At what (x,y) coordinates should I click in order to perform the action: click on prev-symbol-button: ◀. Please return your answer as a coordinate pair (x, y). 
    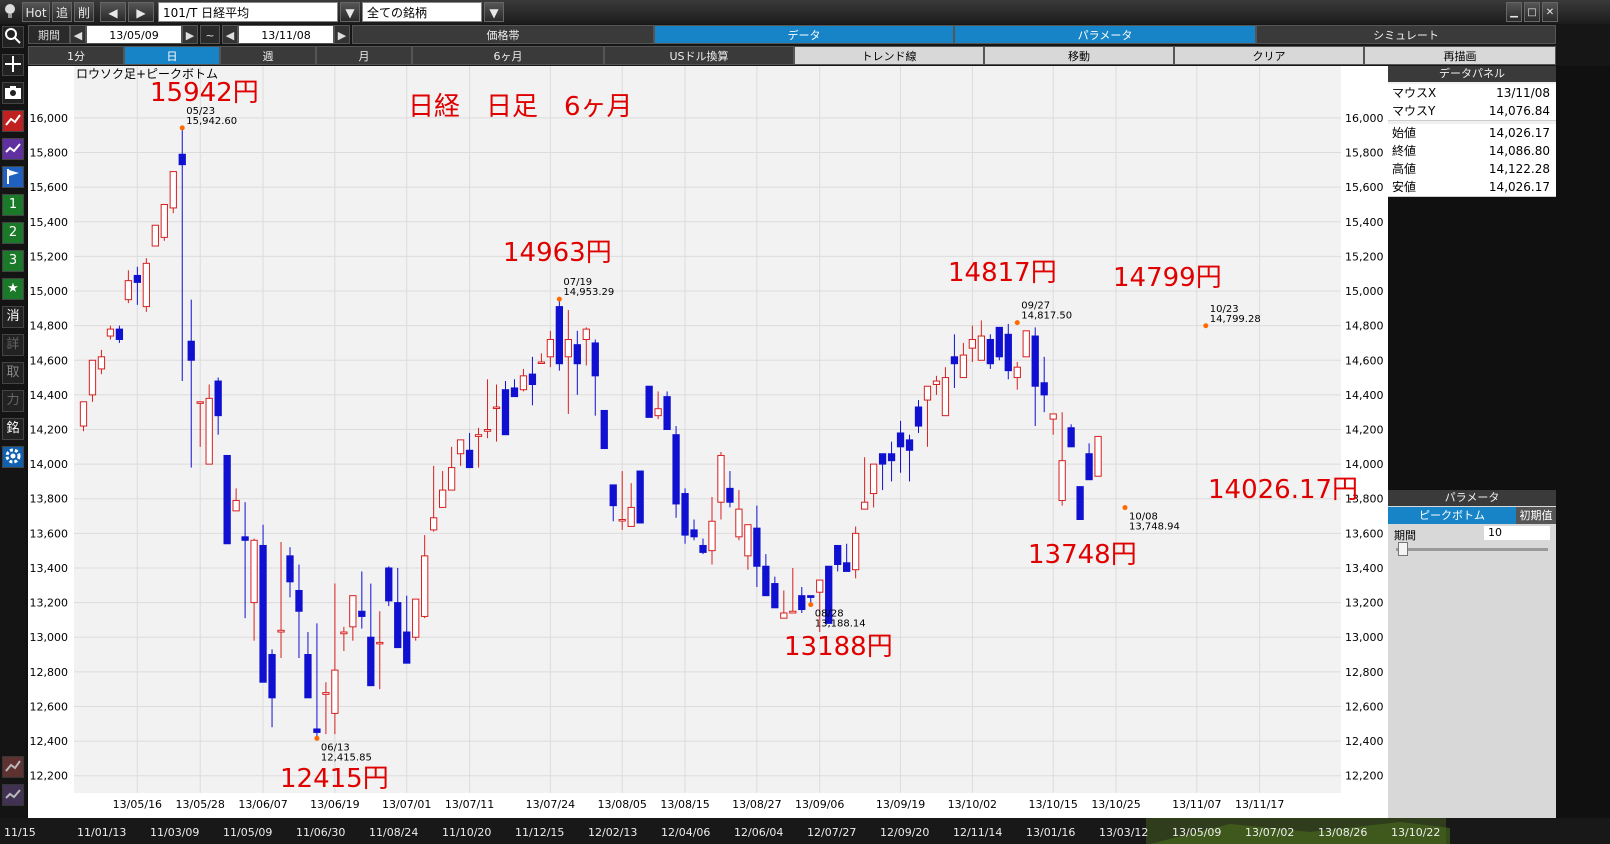
    Looking at the image, I should click on (113, 12).